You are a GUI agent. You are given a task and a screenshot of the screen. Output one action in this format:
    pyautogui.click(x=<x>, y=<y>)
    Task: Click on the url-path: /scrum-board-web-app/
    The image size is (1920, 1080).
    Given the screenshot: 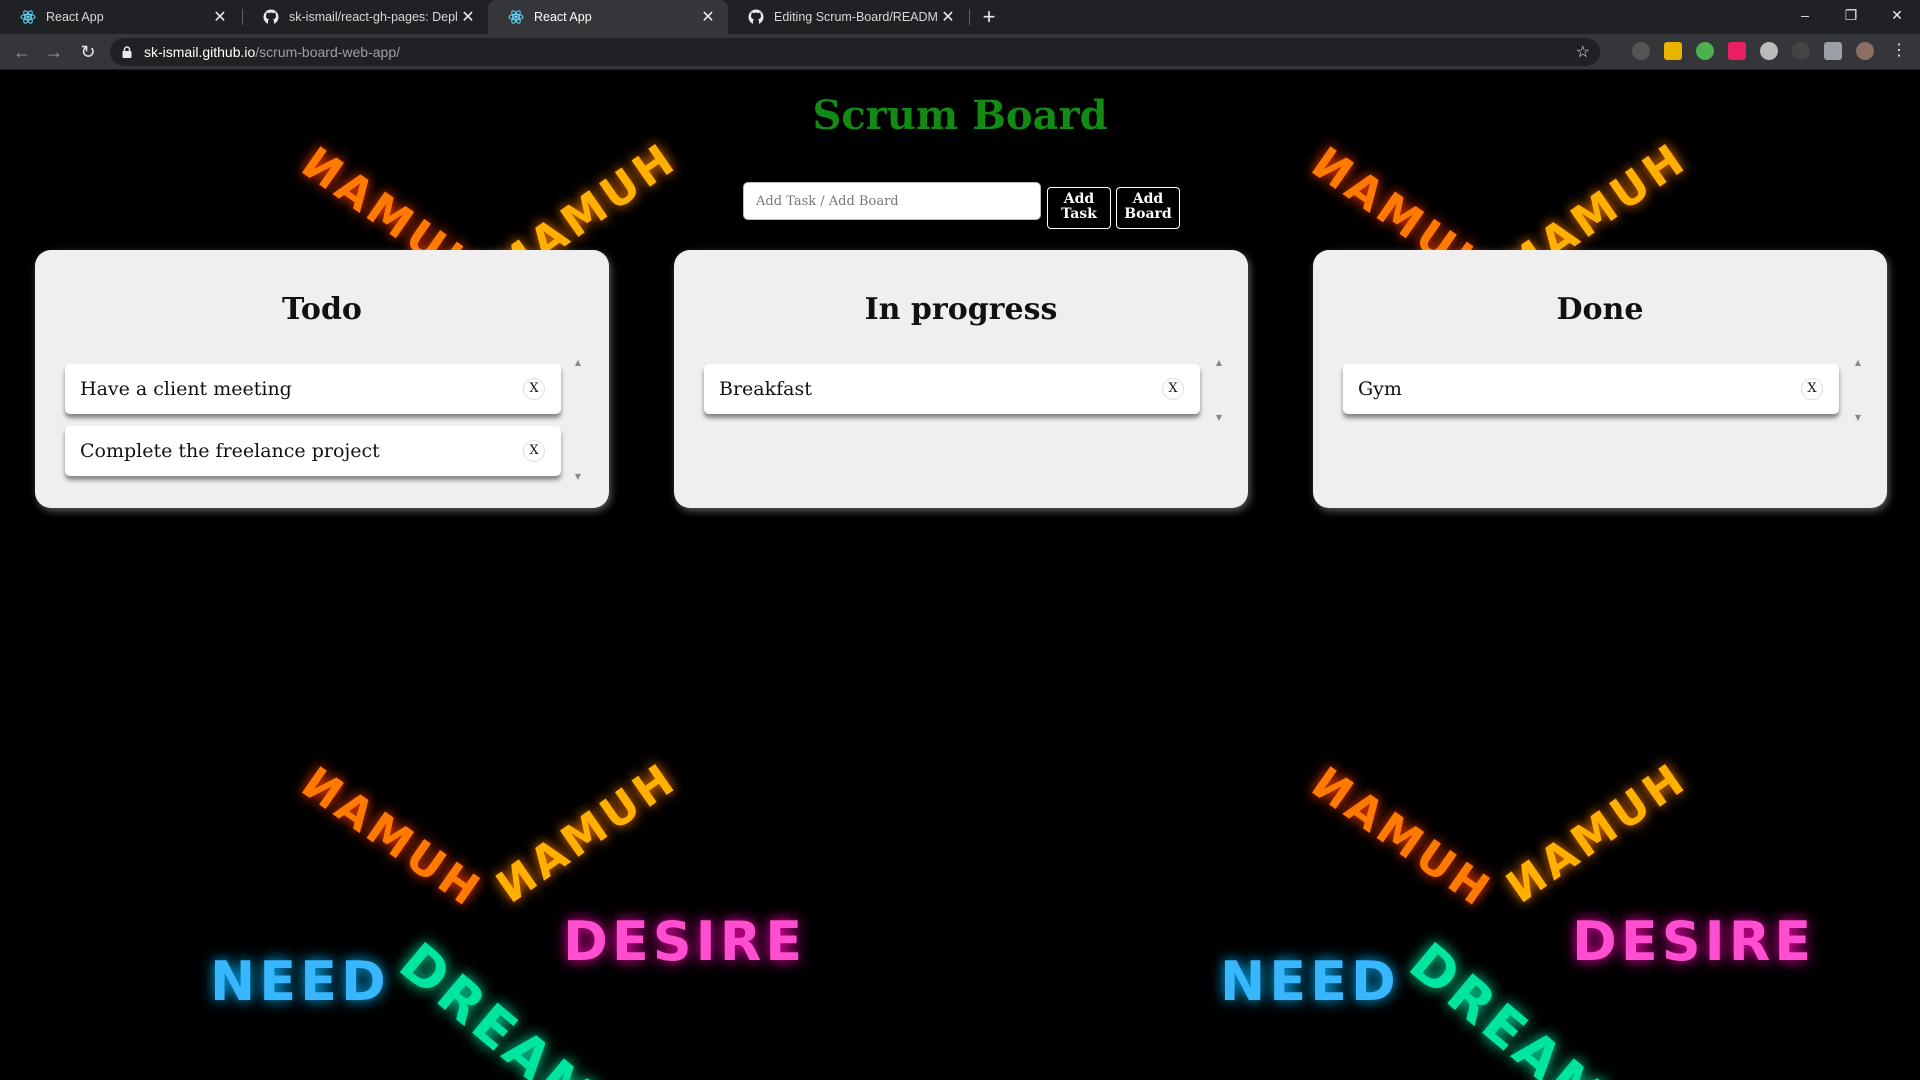 What is the action you would take?
    pyautogui.click(x=327, y=52)
    